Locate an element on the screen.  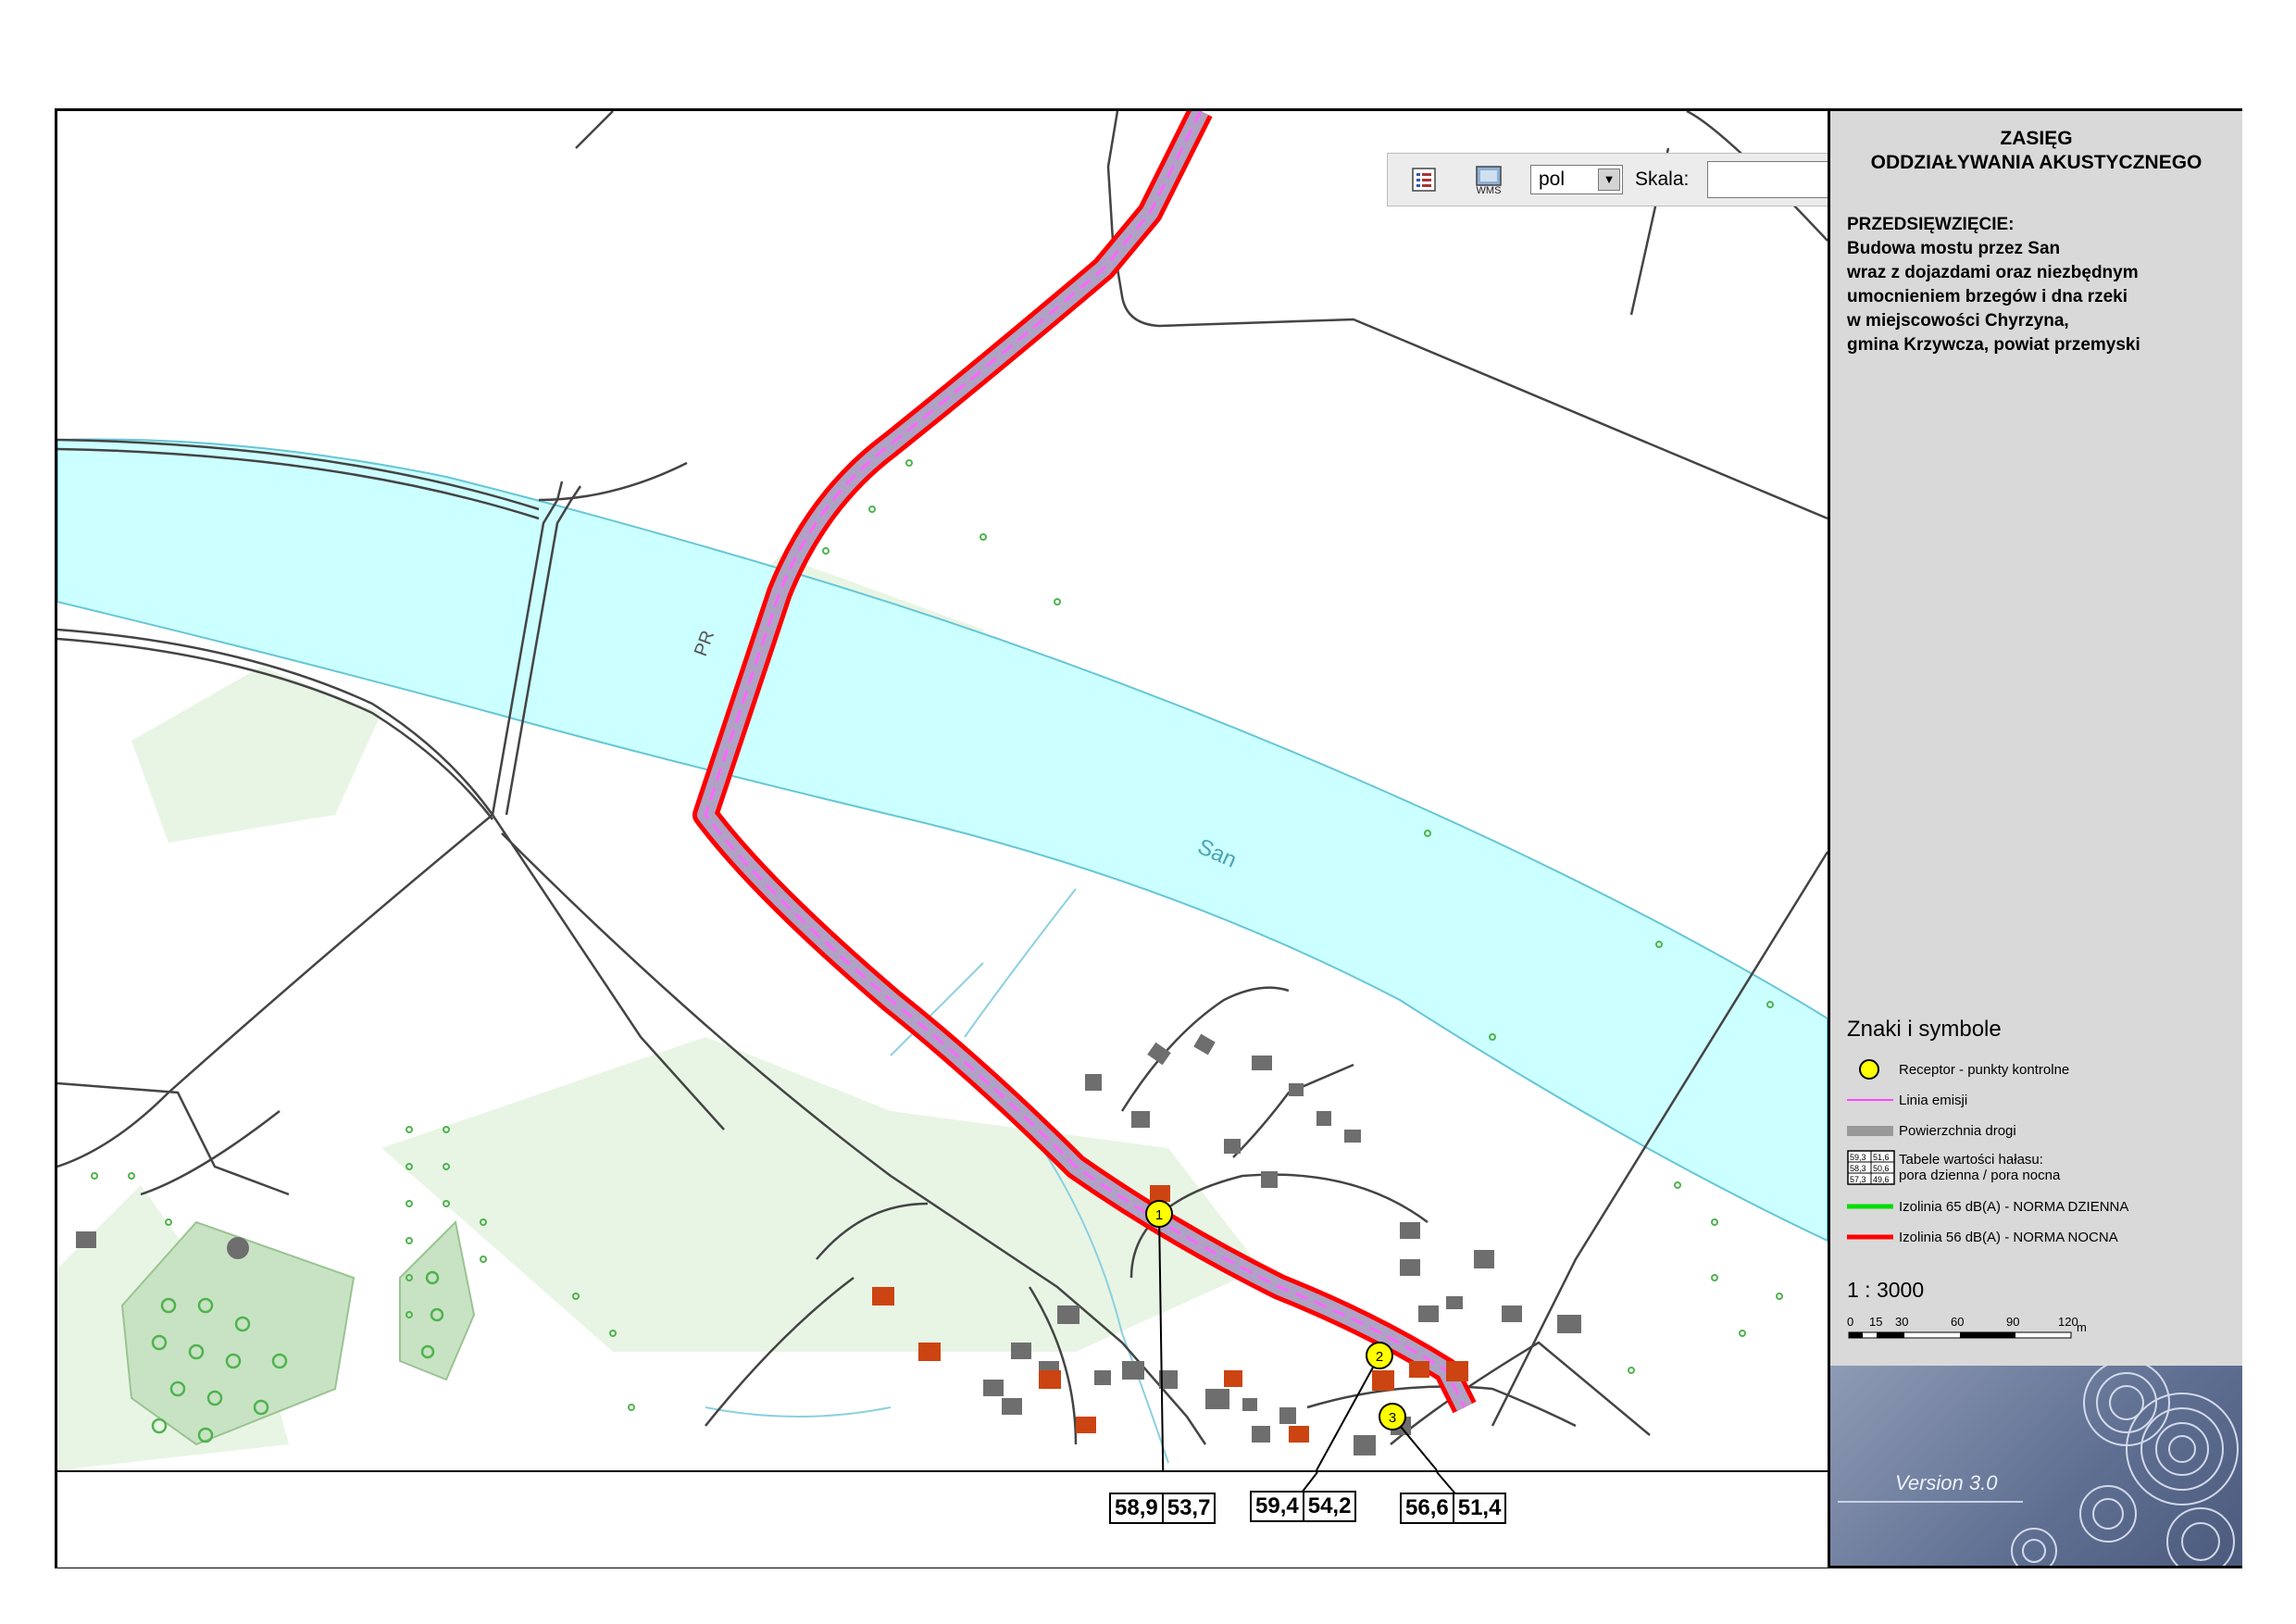
legend-label: Izolinia 65 dB(A) - NORMA DZIENNA is located at coordinates (2014, 1206).